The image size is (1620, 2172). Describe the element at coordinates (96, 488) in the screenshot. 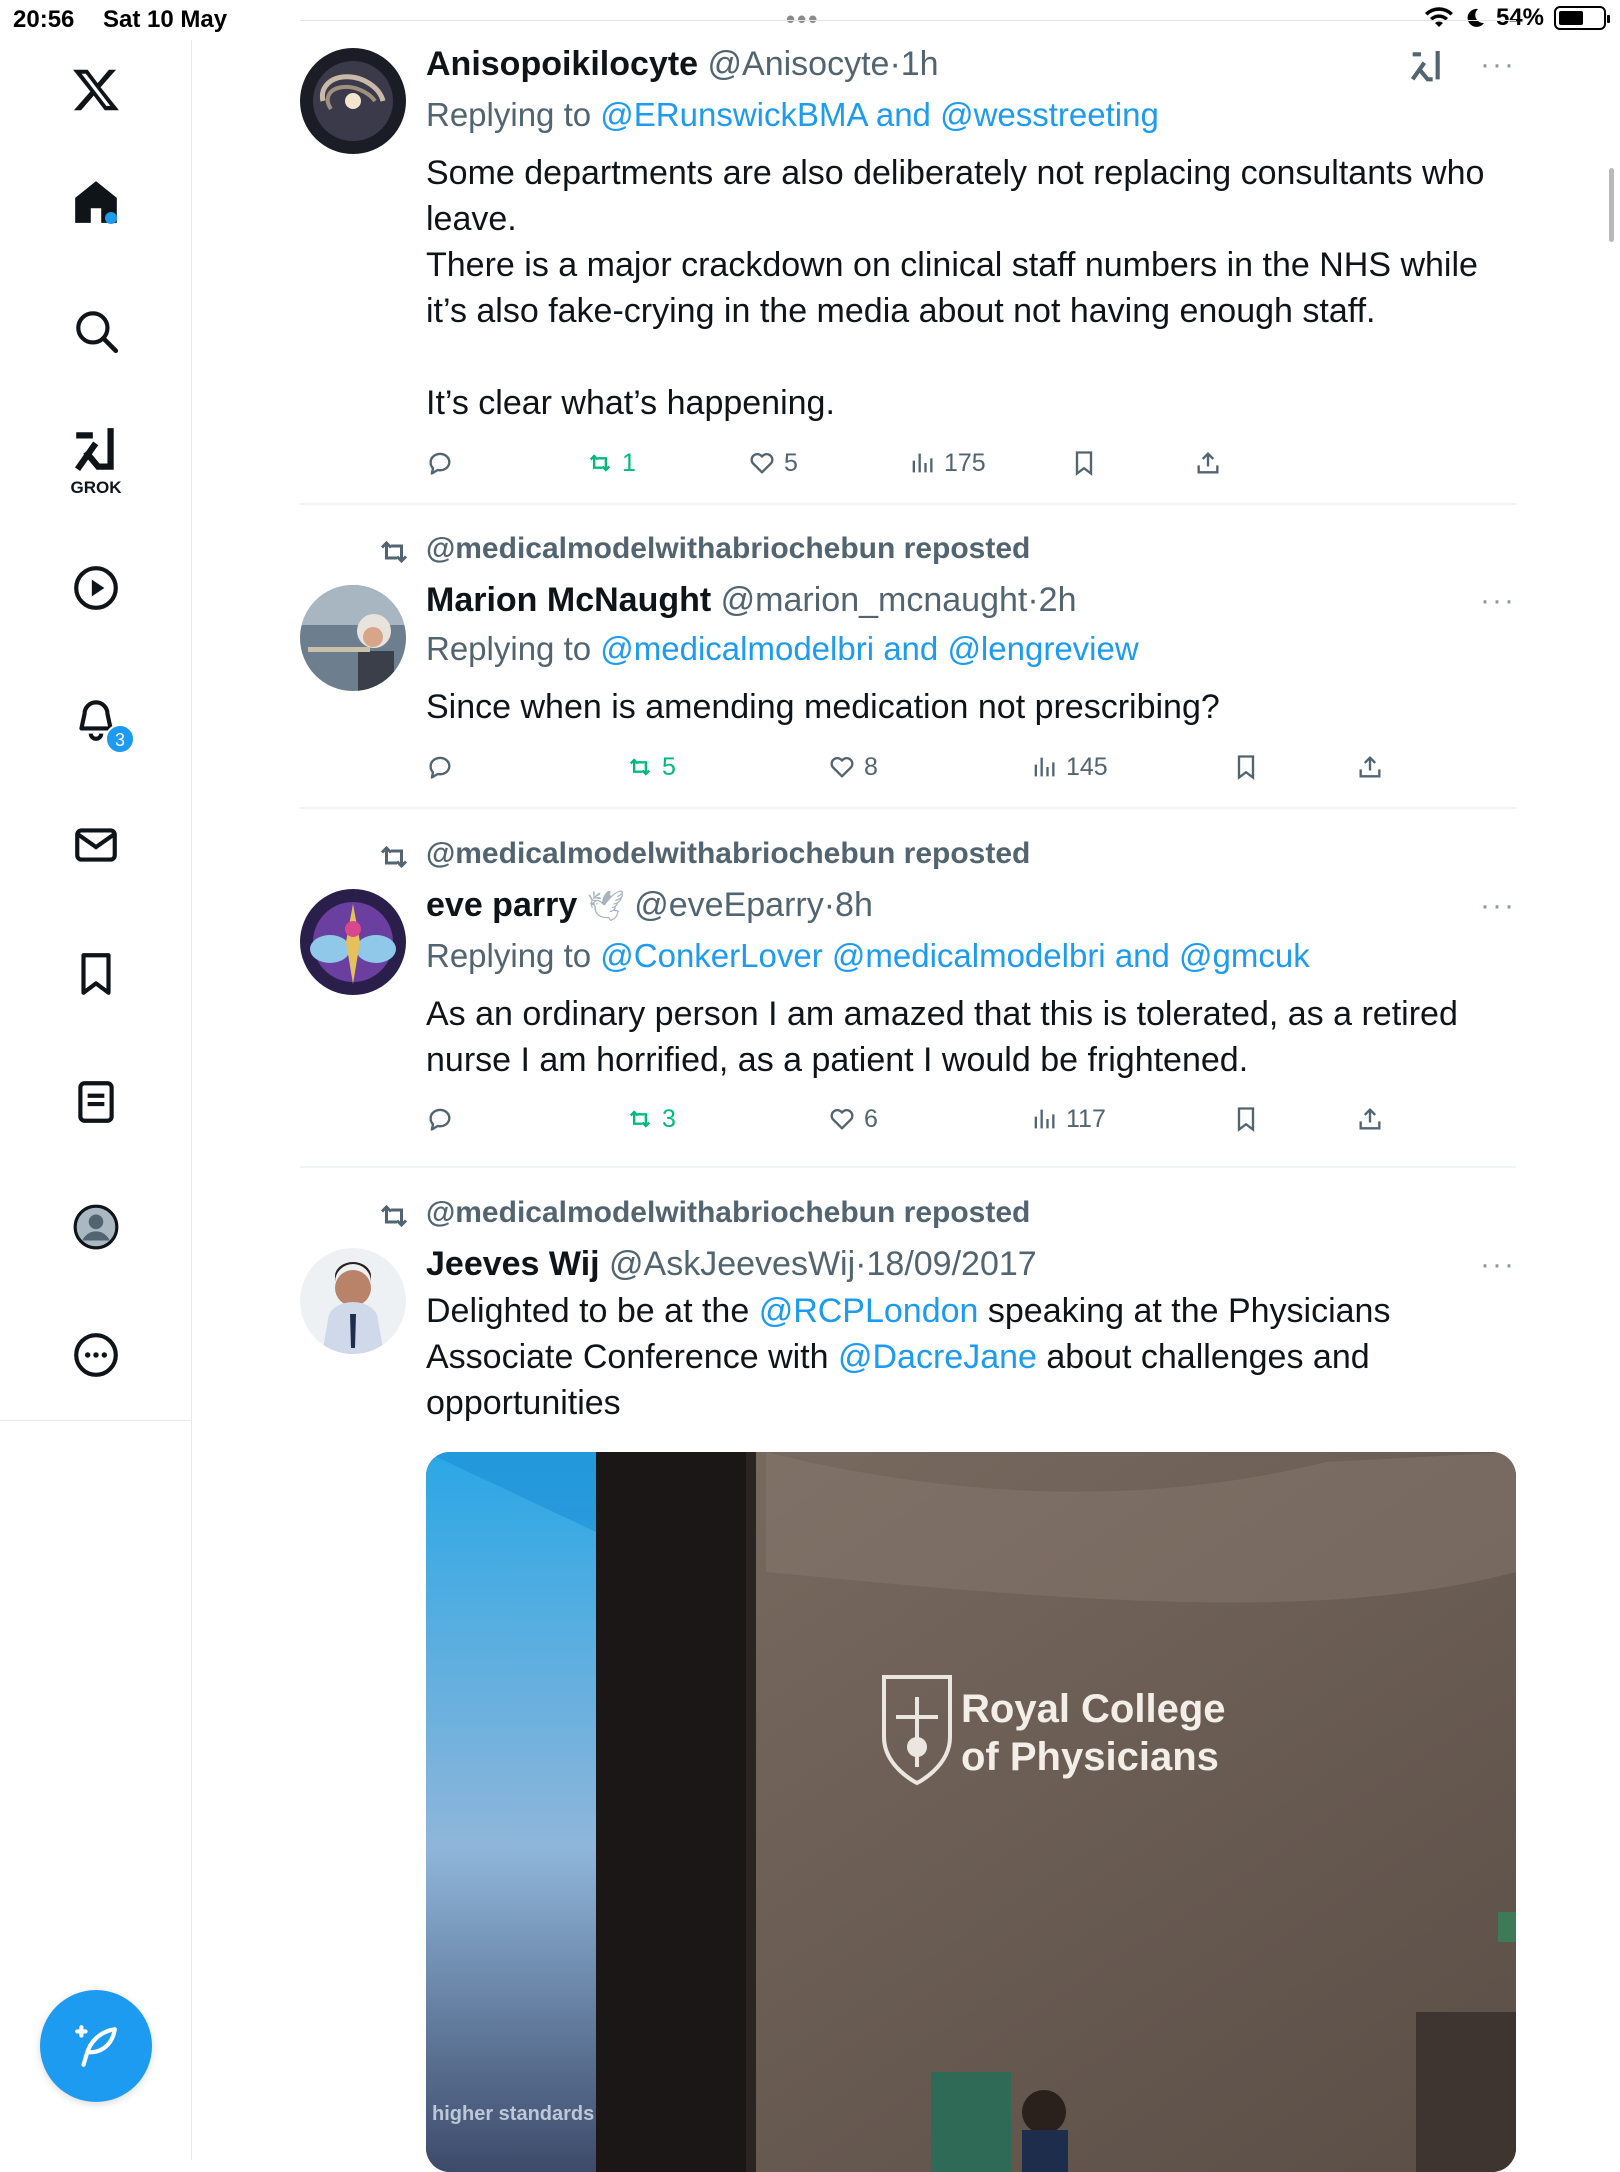

I see `grok-label: GROK` at that location.